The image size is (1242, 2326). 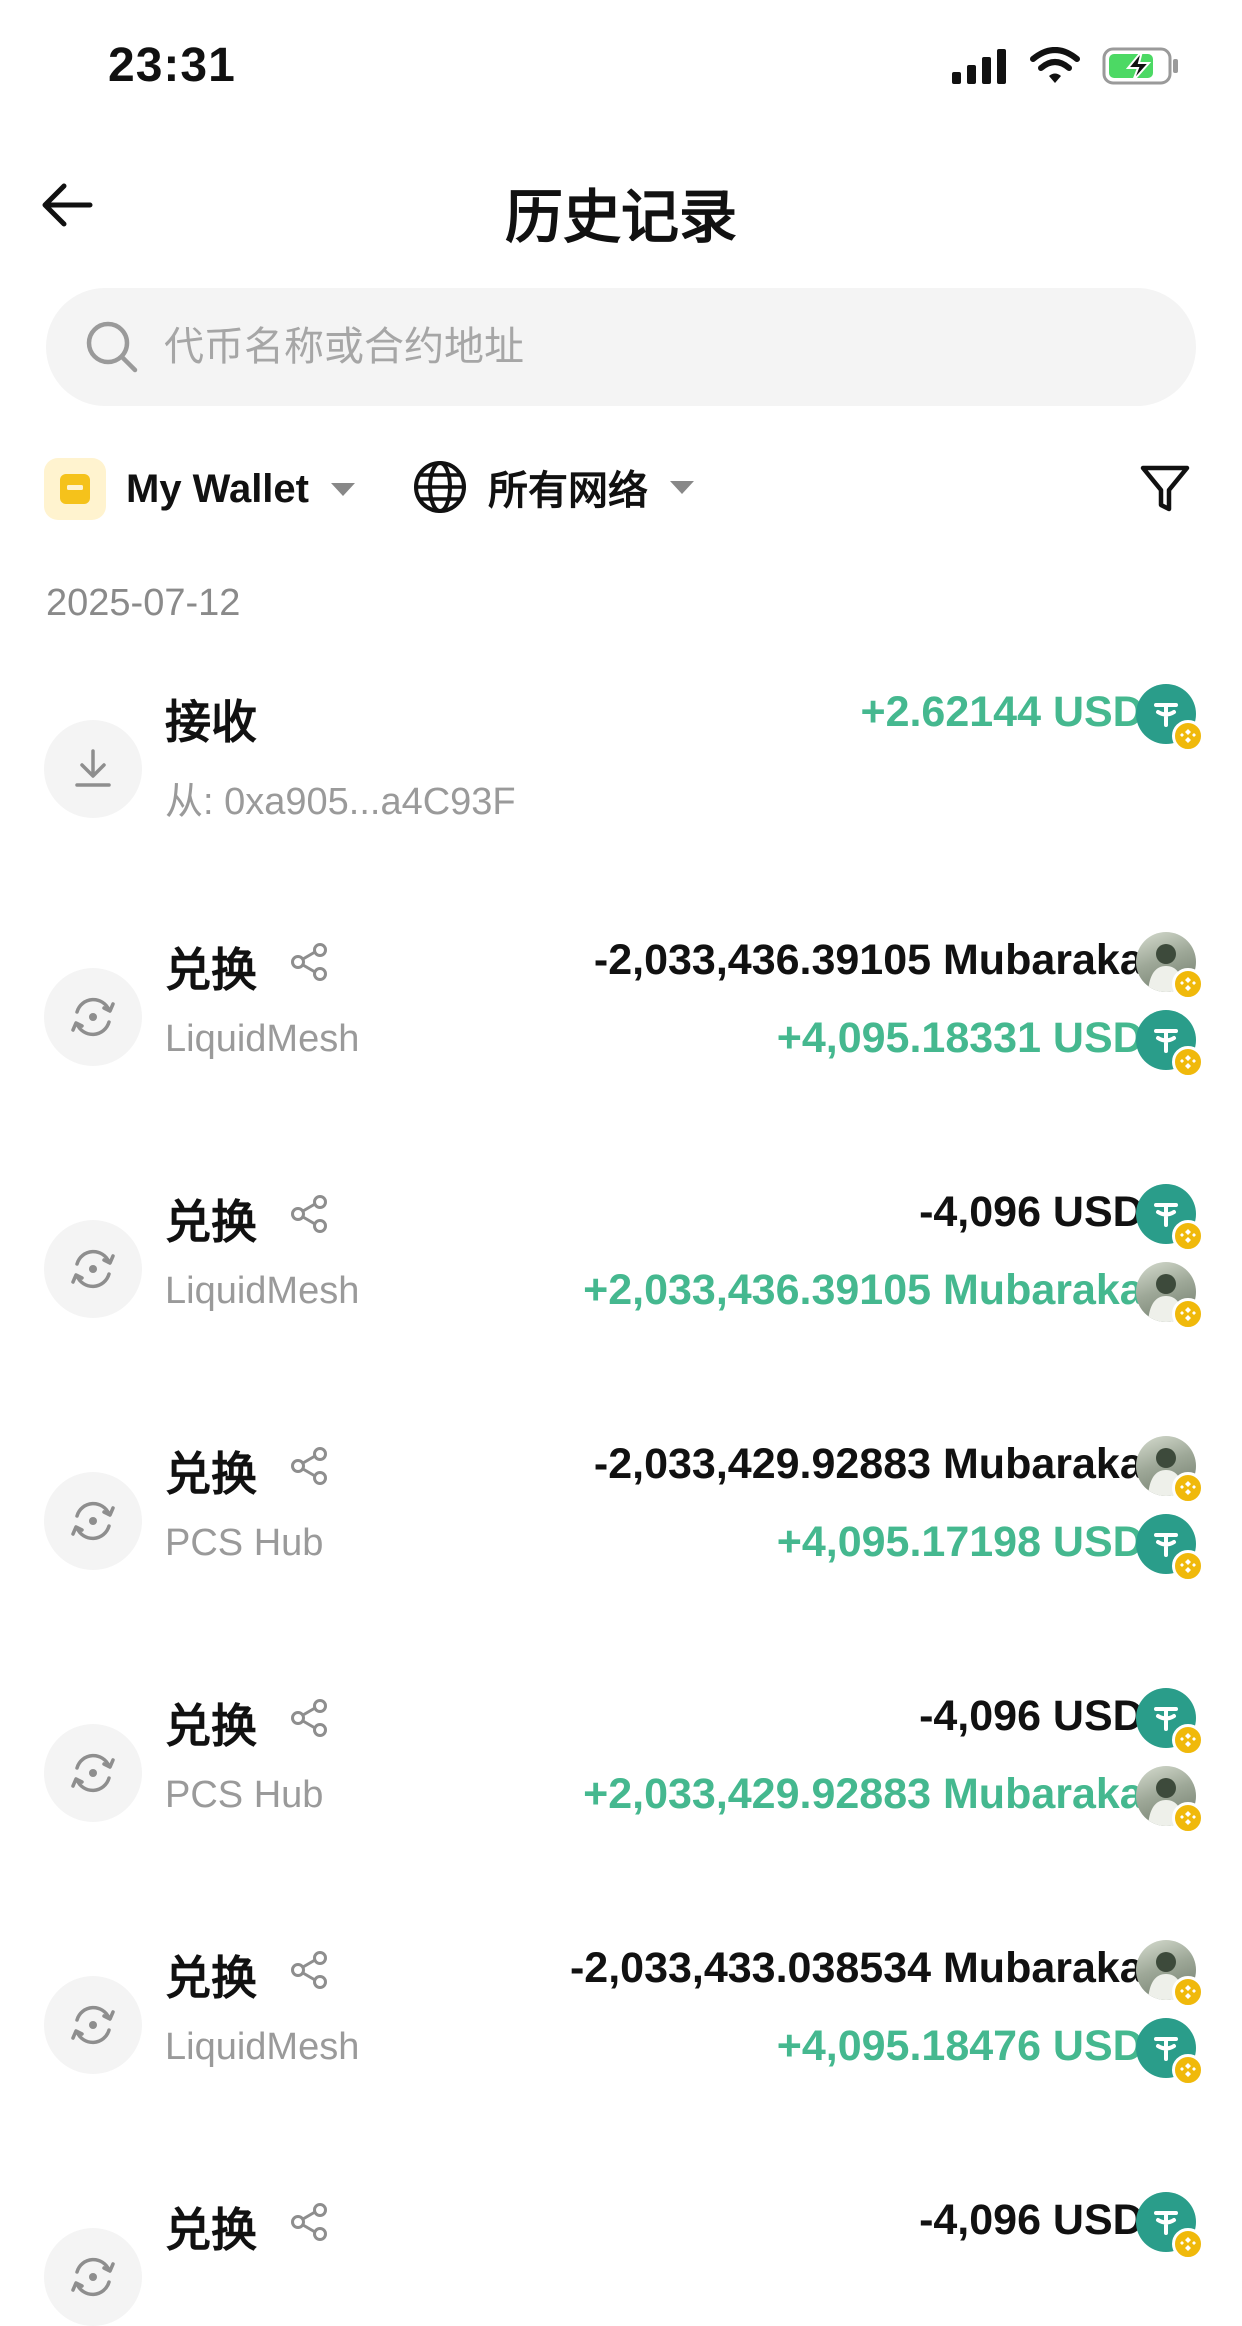 What do you see at coordinates (876, 1290) in the screenshot?
I see `transaction-amount: +2,033,436.39105 Mubarakah` at bounding box center [876, 1290].